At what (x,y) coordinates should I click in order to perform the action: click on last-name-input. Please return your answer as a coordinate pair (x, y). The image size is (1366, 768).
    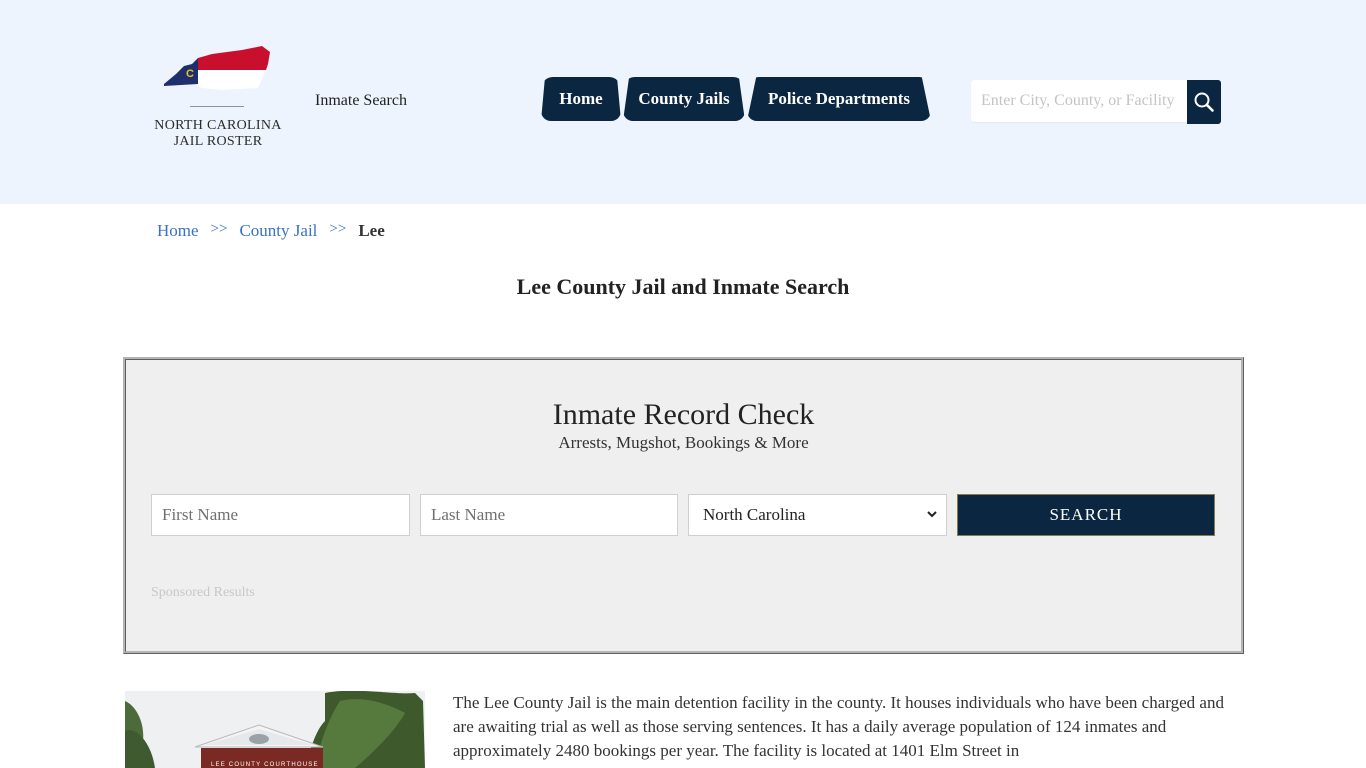
    Looking at the image, I should click on (549, 515).